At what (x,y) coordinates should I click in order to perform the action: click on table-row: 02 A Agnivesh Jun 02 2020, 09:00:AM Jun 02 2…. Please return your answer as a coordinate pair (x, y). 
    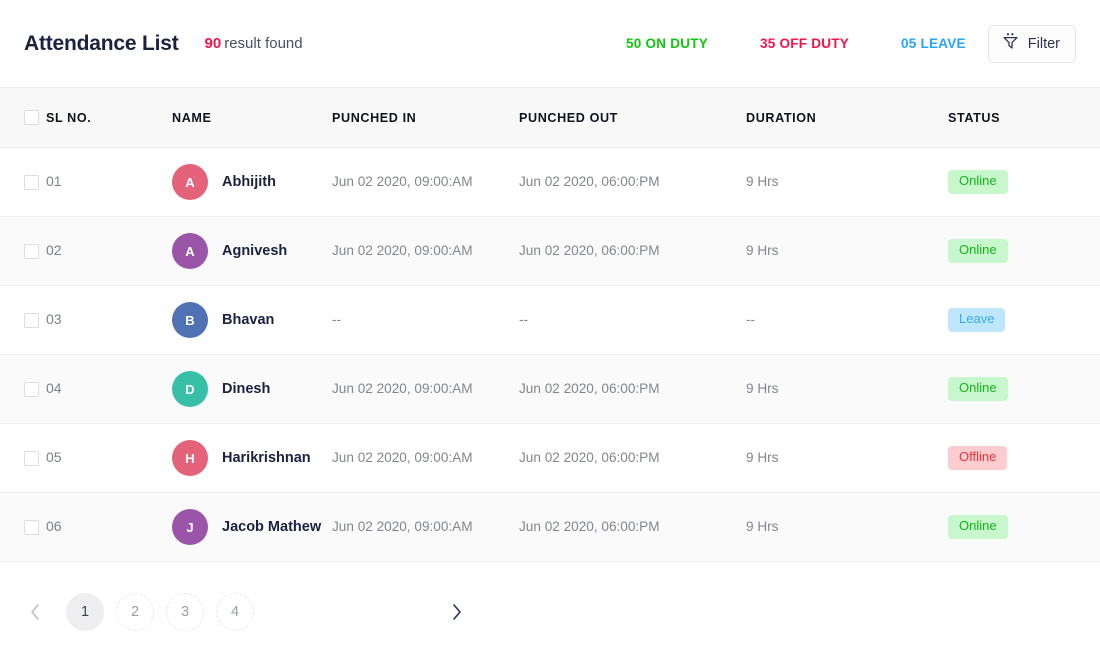
    Looking at the image, I should click on (550, 251).